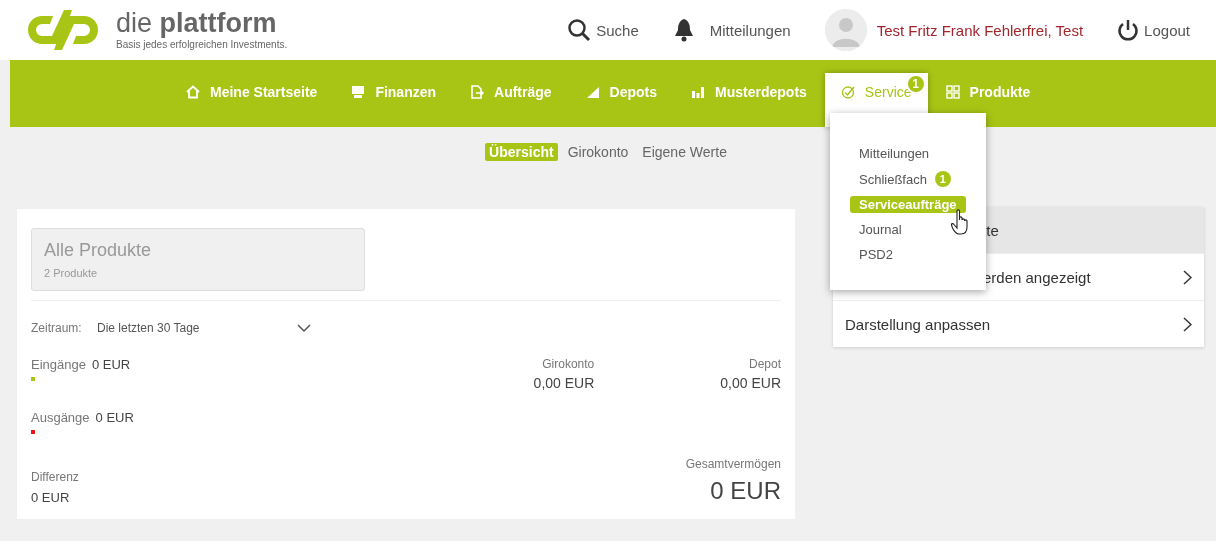 The width and height of the screenshot is (1216, 541). What do you see at coordinates (51, 497) in the screenshot?
I see `difference-amount: 0 EUR` at bounding box center [51, 497].